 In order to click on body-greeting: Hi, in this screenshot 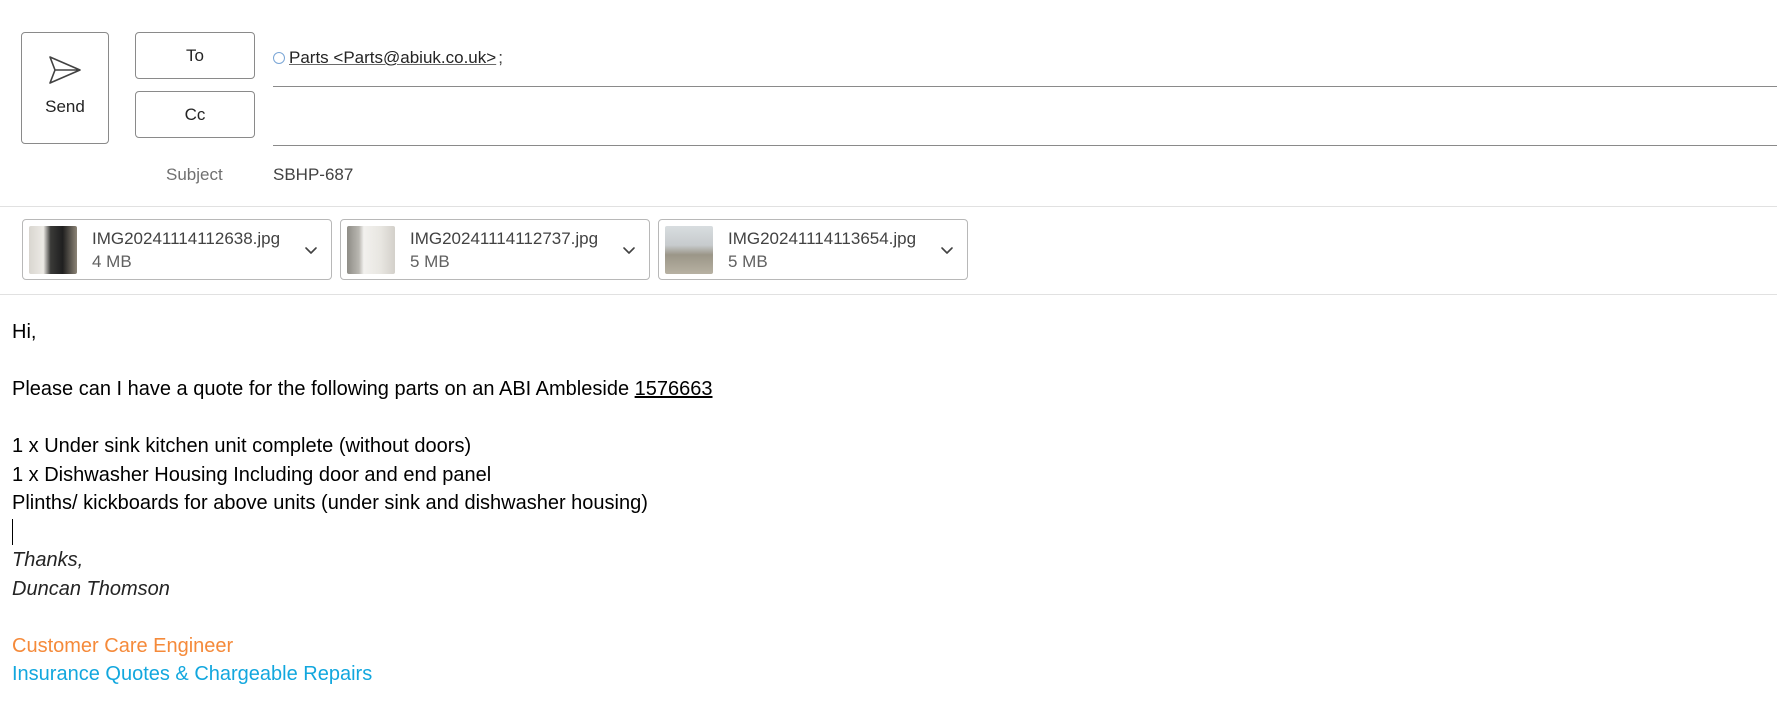, I will do `click(24, 332)`.